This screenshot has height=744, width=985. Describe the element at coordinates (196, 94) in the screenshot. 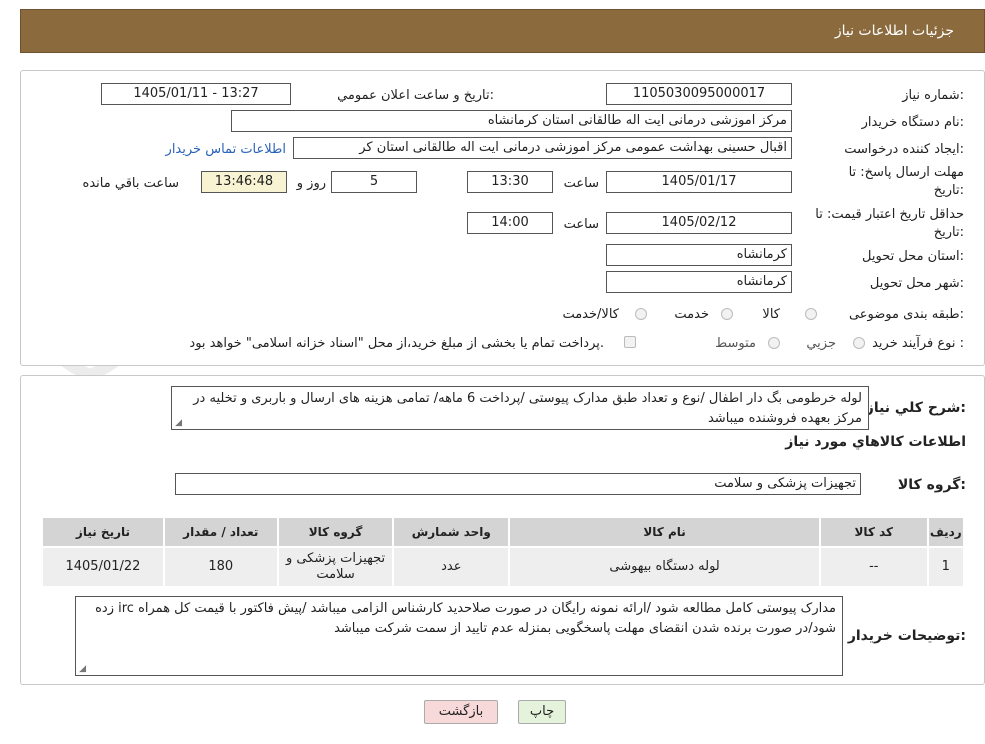

I see `announce-datetime-field: 1405/01/11 - 13:27` at that location.